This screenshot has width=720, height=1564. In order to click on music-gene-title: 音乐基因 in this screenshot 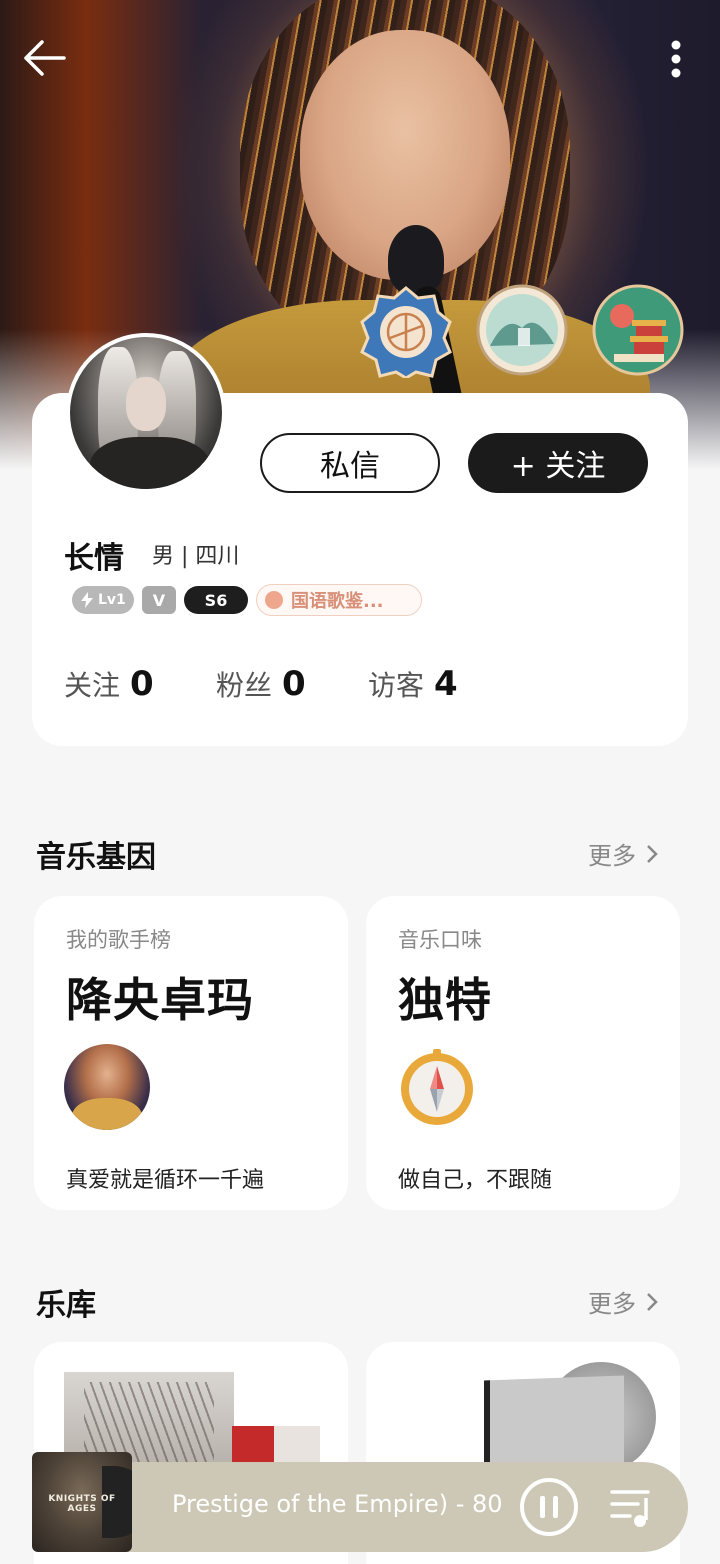, I will do `click(96, 857)`.